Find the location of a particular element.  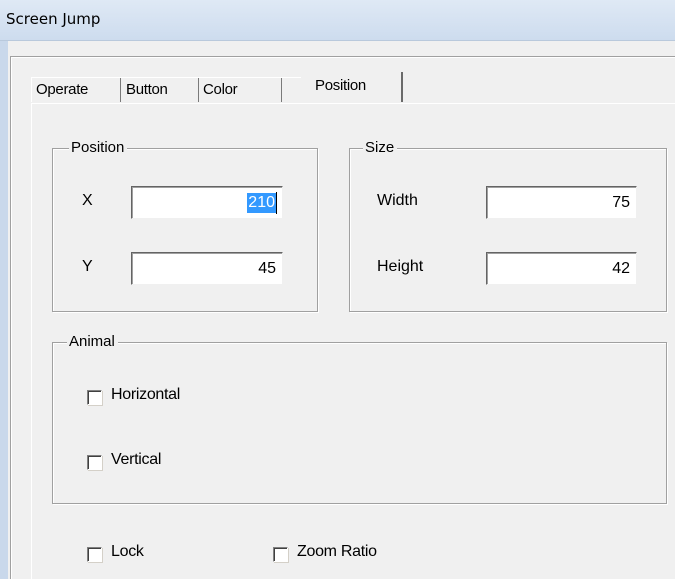

zoom-ratio-label: Zoom Ratio is located at coordinates (337, 552).